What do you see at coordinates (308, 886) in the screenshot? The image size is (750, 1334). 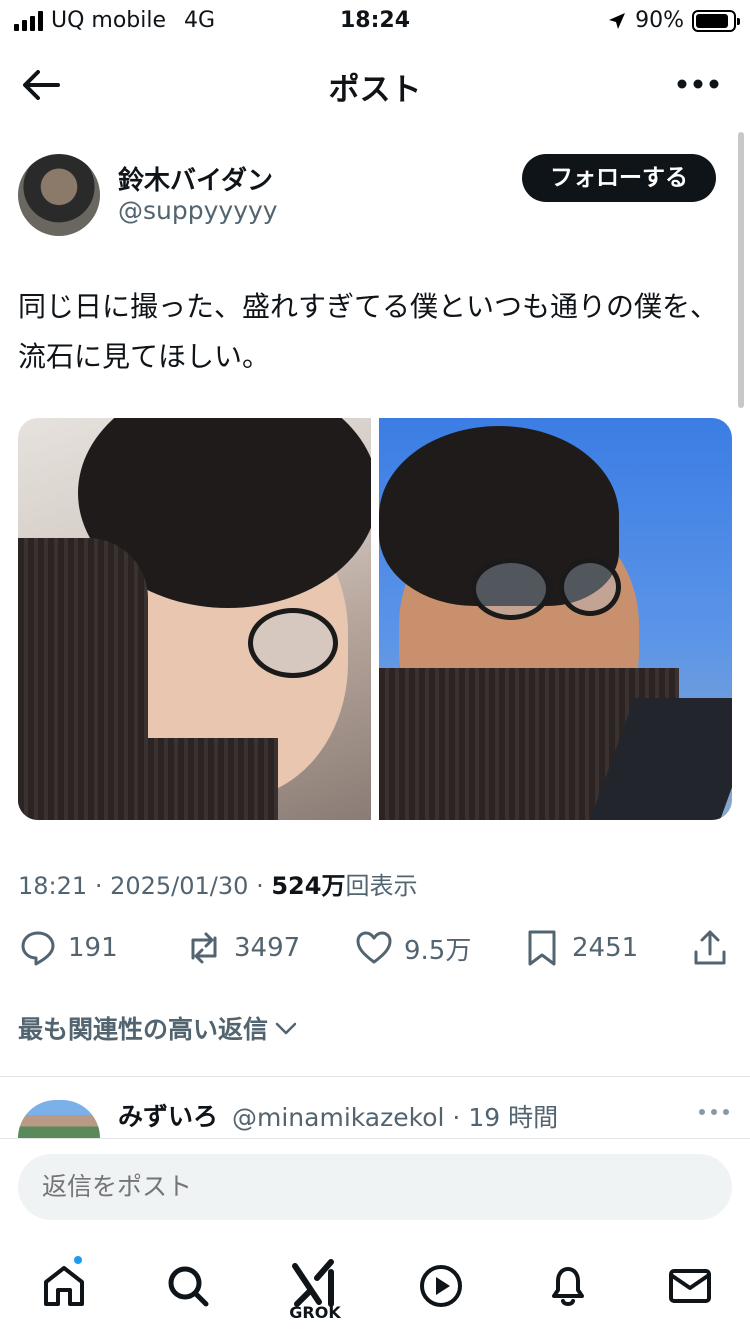 I see `view-count: 524万` at bounding box center [308, 886].